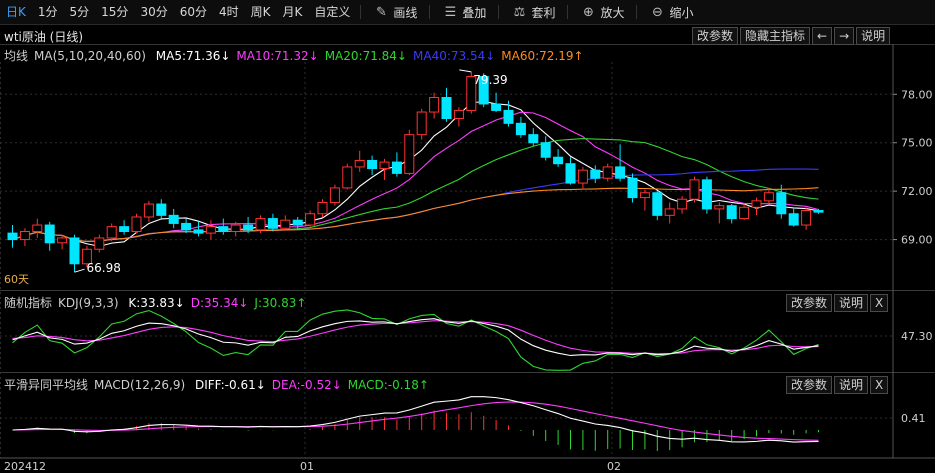  What do you see at coordinates (307, 466) in the screenshot?
I see `x-label-1: 01` at bounding box center [307, 466].